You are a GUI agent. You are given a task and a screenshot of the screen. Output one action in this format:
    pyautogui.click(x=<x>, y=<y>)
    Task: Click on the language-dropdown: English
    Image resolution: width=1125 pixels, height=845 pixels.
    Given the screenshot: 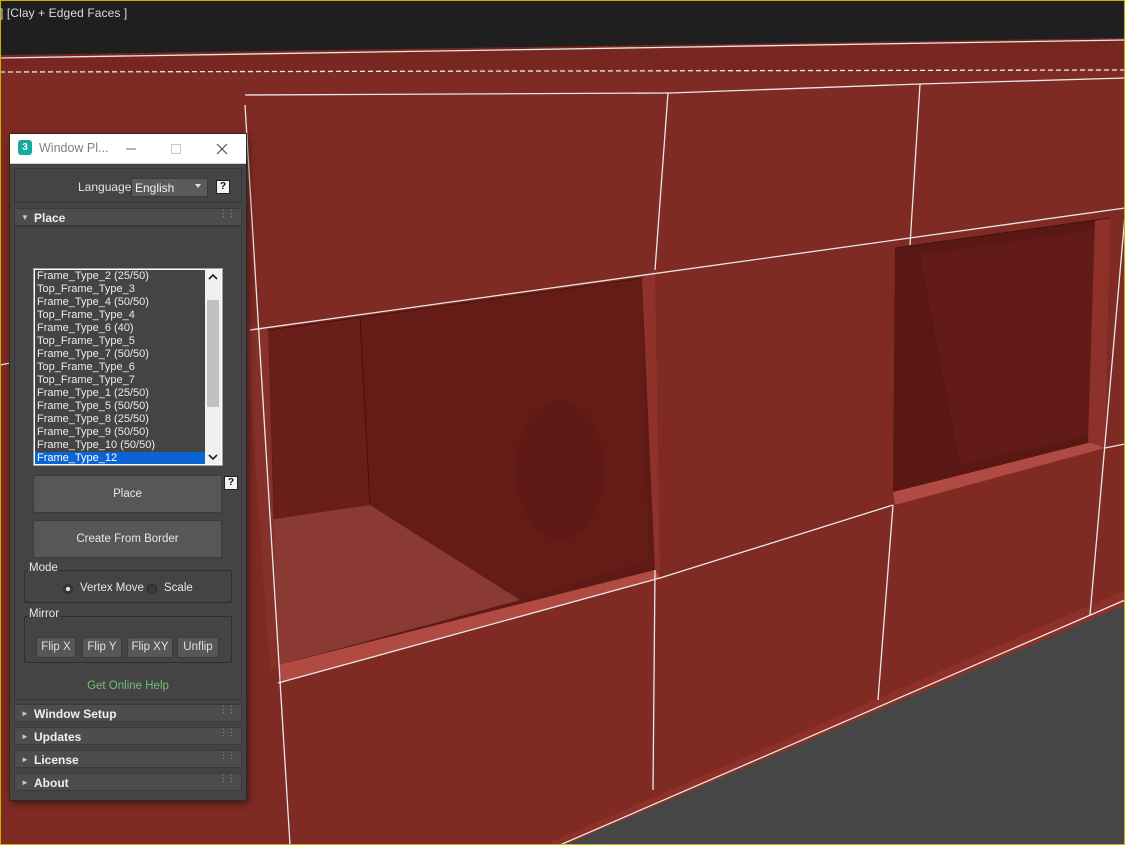 What is the action you would take?
    pyautogui.click(x=169, y=187)
    